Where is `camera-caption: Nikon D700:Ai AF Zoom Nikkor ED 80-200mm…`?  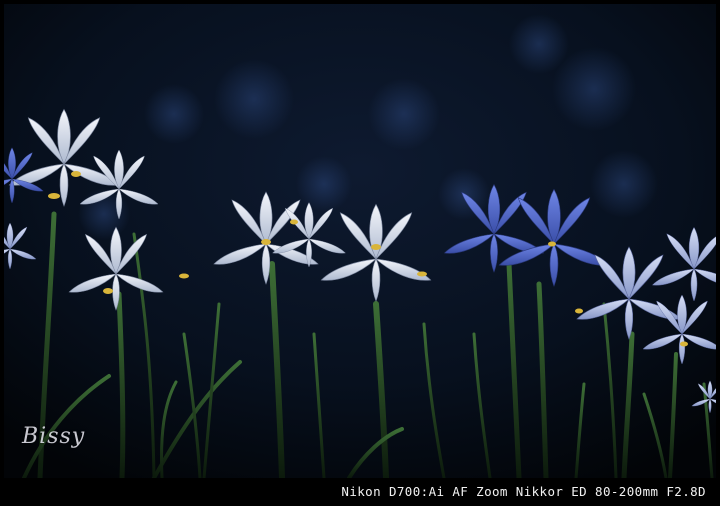 camera-caption: Nikon D700:Ai AF Zoom Nikkor ED 80-200mm… is located at coordinates (523, 491).